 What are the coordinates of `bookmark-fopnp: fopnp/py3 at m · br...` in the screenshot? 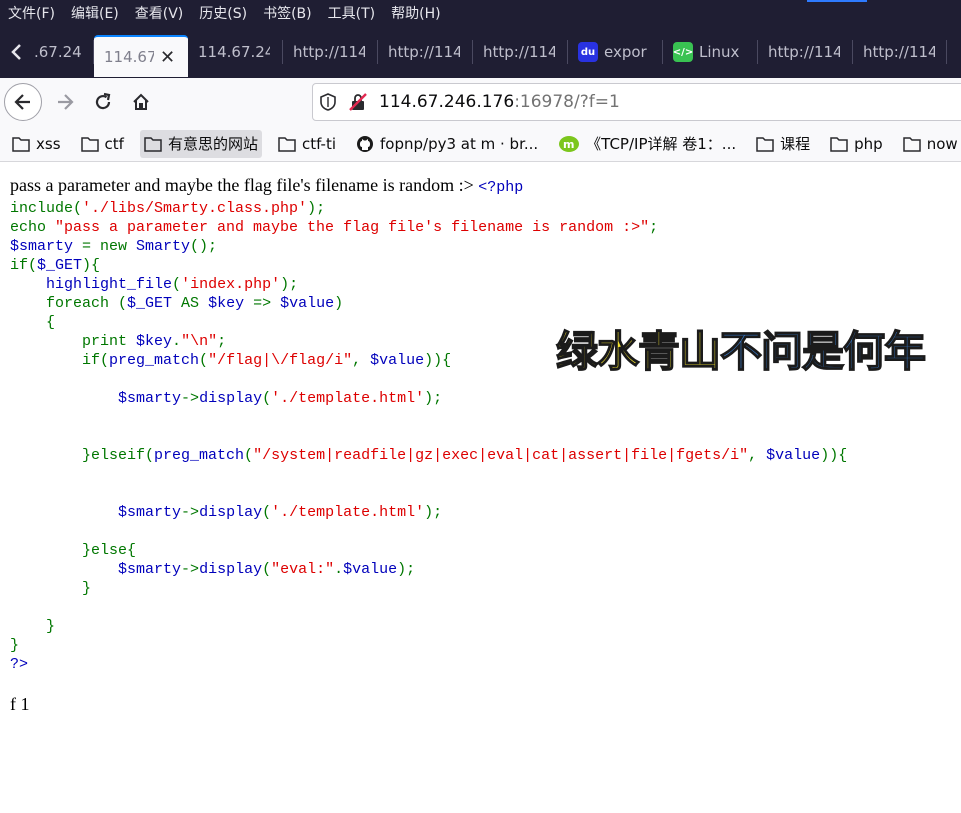 It's located at (447, 144).